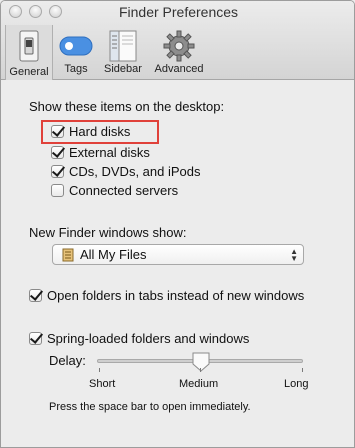 The height and width of the screenshot is (448, 355). I want to click on spring-loaded-checkbox: Spring-loaded folders and windows, so click(139, 338).